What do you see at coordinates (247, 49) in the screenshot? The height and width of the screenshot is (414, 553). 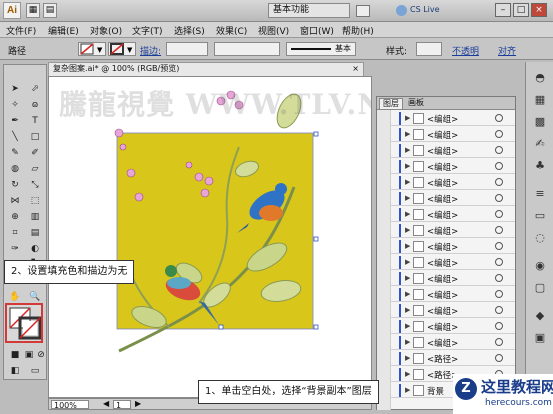 I see `variable-width-profile` at bounding box center [247, 49].